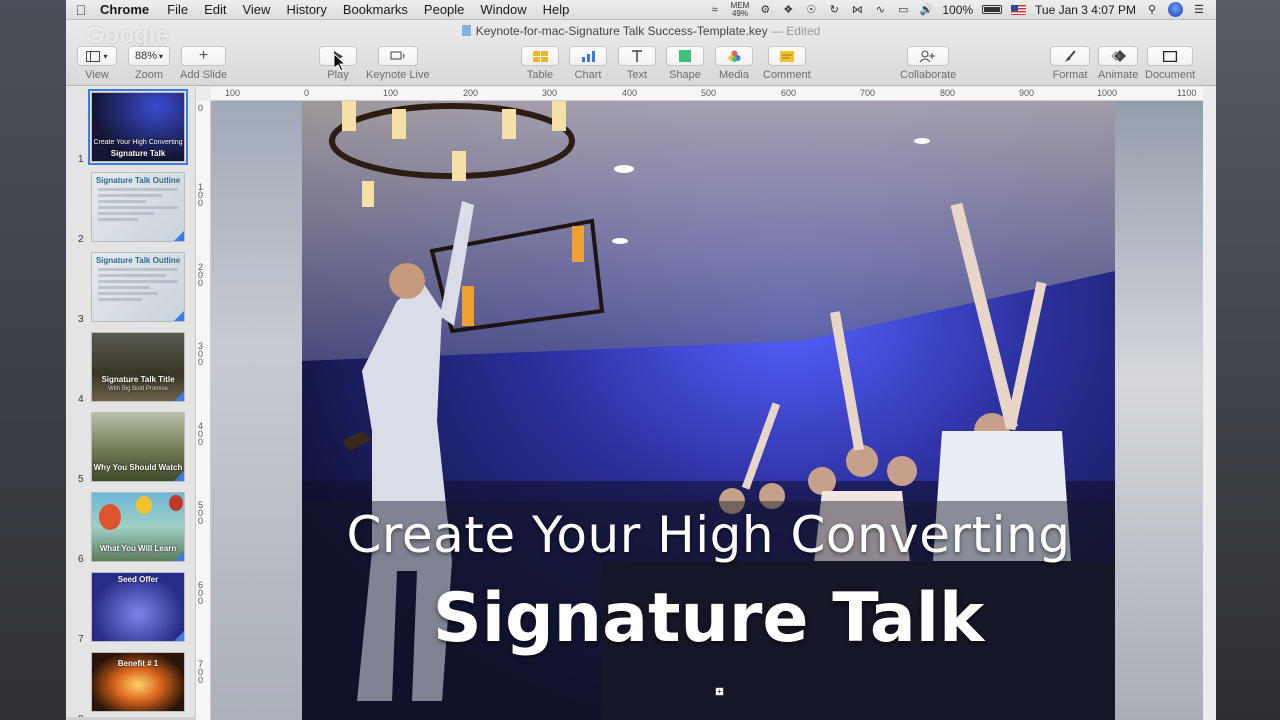  I want to click on media-button, so click(734, 56).